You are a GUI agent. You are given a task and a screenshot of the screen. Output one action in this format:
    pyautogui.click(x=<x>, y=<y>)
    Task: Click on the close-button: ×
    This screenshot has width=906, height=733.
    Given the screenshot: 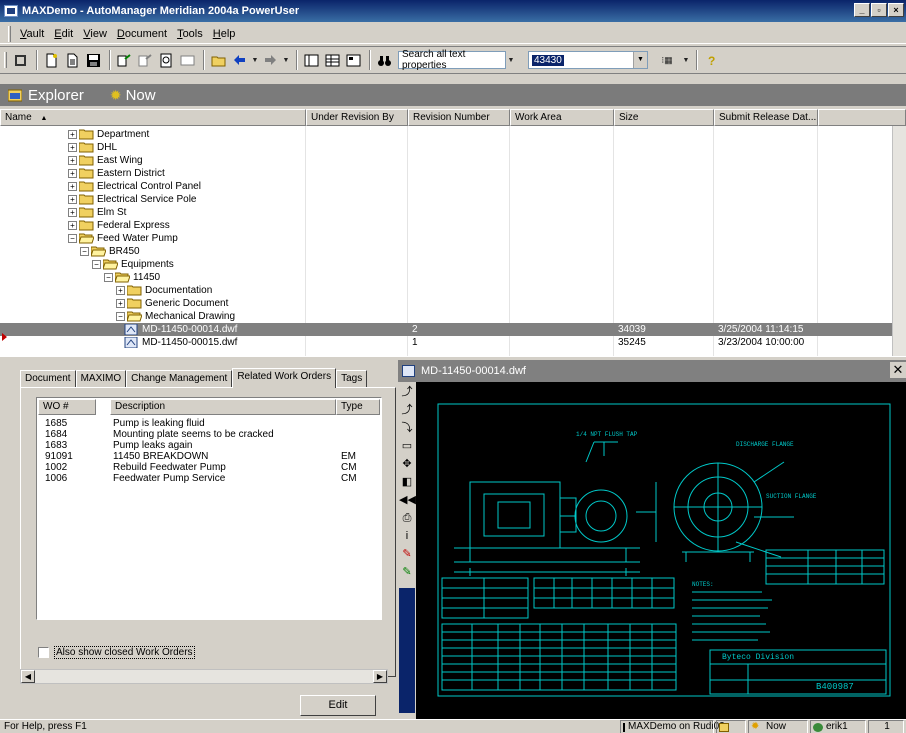 What is the action you would take?
    pyautogui.click(x=896, y=10)
    